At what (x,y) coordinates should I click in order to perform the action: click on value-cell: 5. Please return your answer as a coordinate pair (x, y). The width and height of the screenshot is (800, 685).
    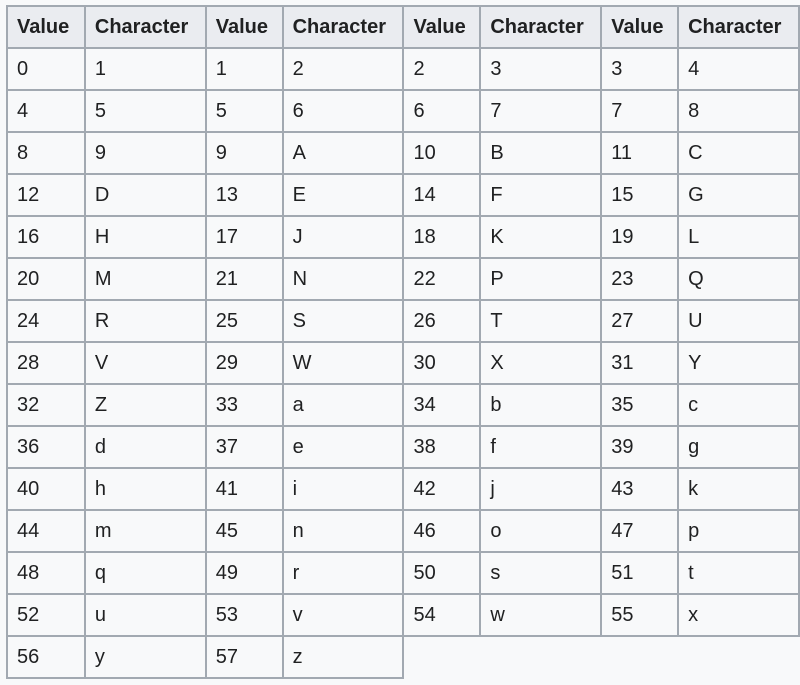
    Looking at the image, I should click on (244, 111).